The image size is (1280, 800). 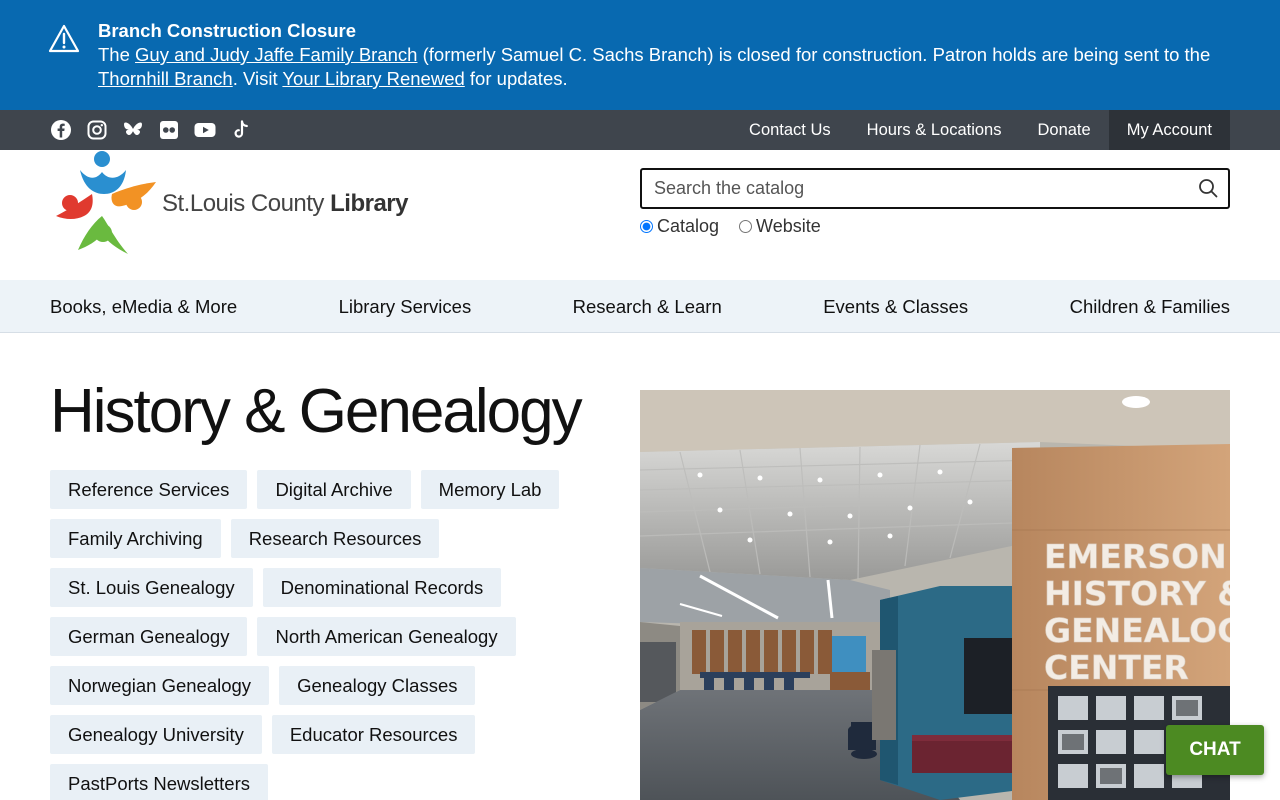 What do you see at coordinates (276, 54) in the screenshot?
I see `jaffe-branch-link: Guy and Judy Jaffe Family Branch` at bounding box center [276, 54].